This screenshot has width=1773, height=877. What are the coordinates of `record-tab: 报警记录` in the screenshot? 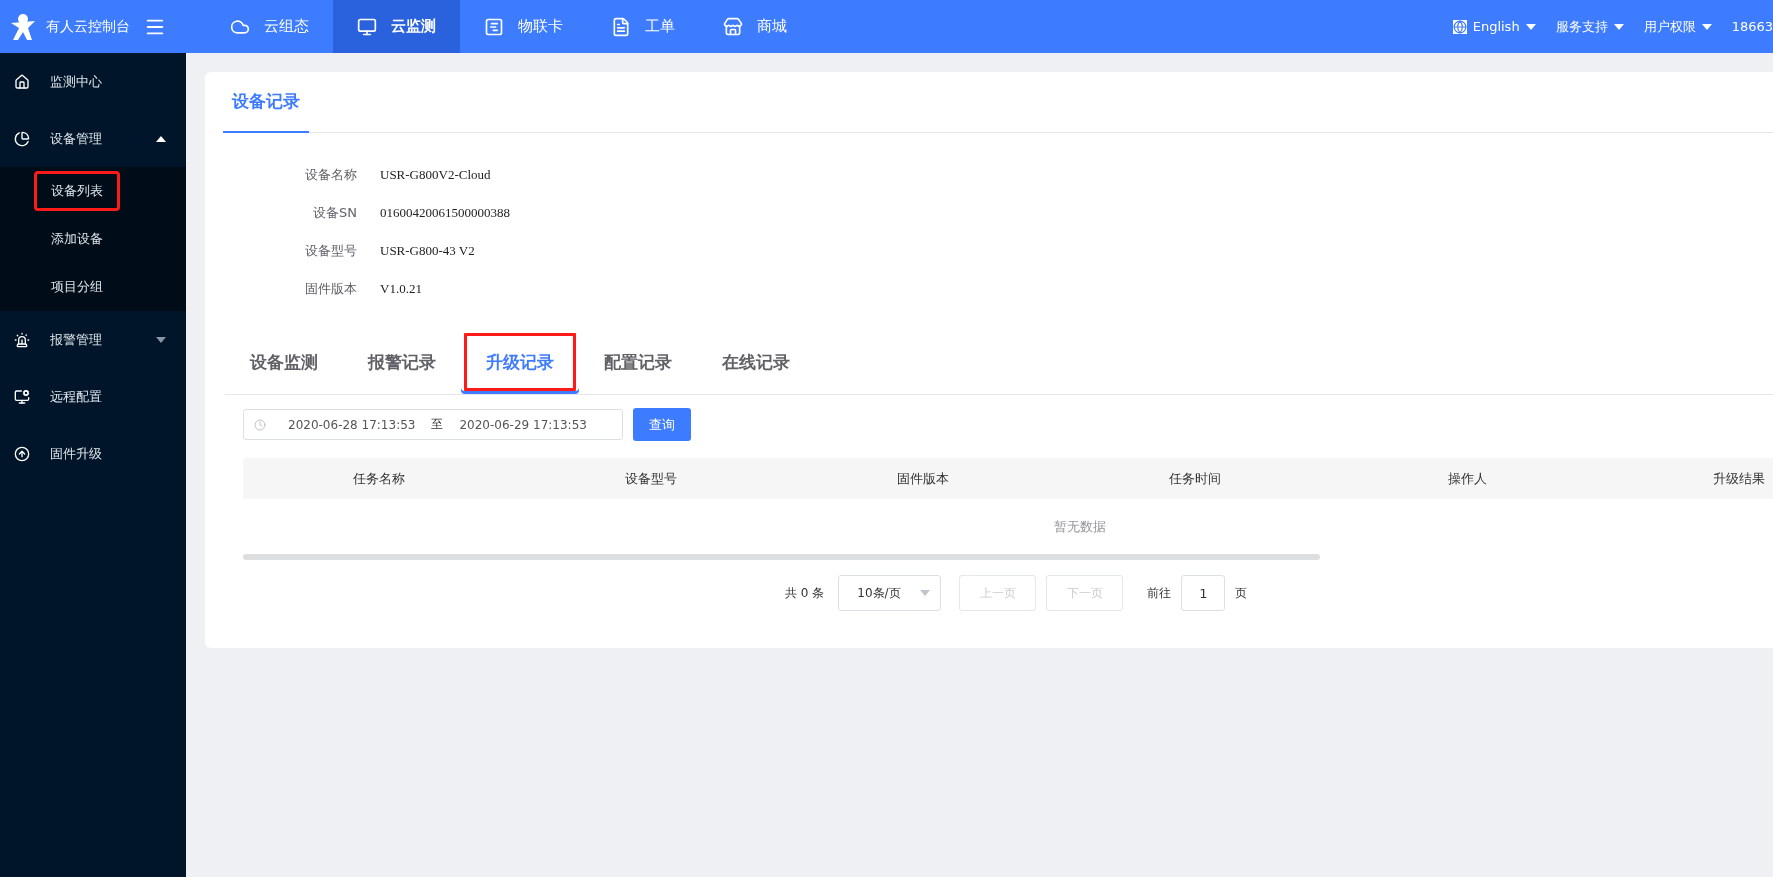 It's located at (402, 362).